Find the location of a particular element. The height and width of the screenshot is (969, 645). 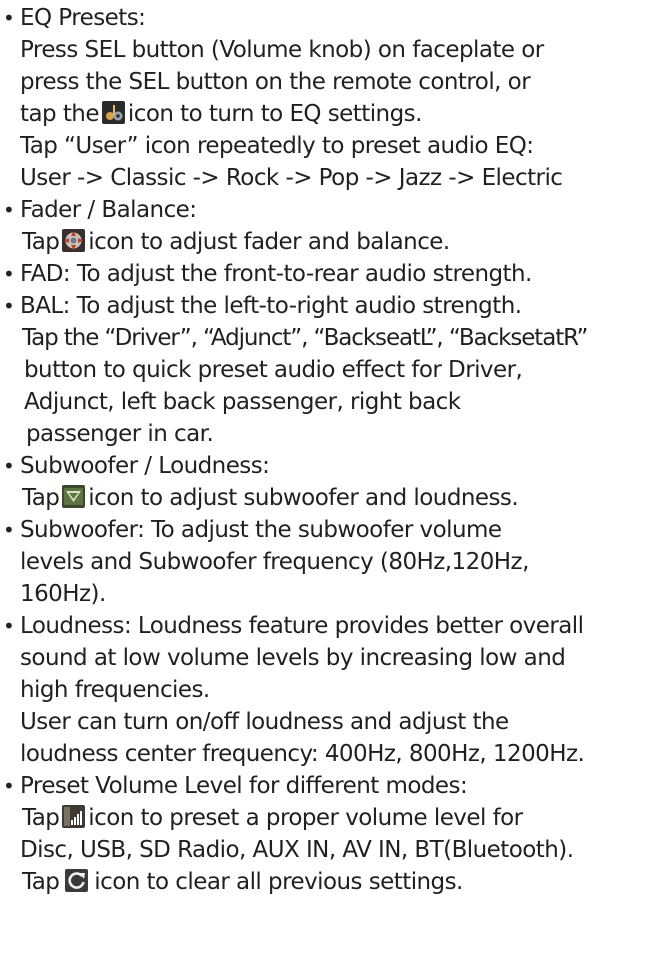

preset-volume-icon is located at coordinates (74, 816).